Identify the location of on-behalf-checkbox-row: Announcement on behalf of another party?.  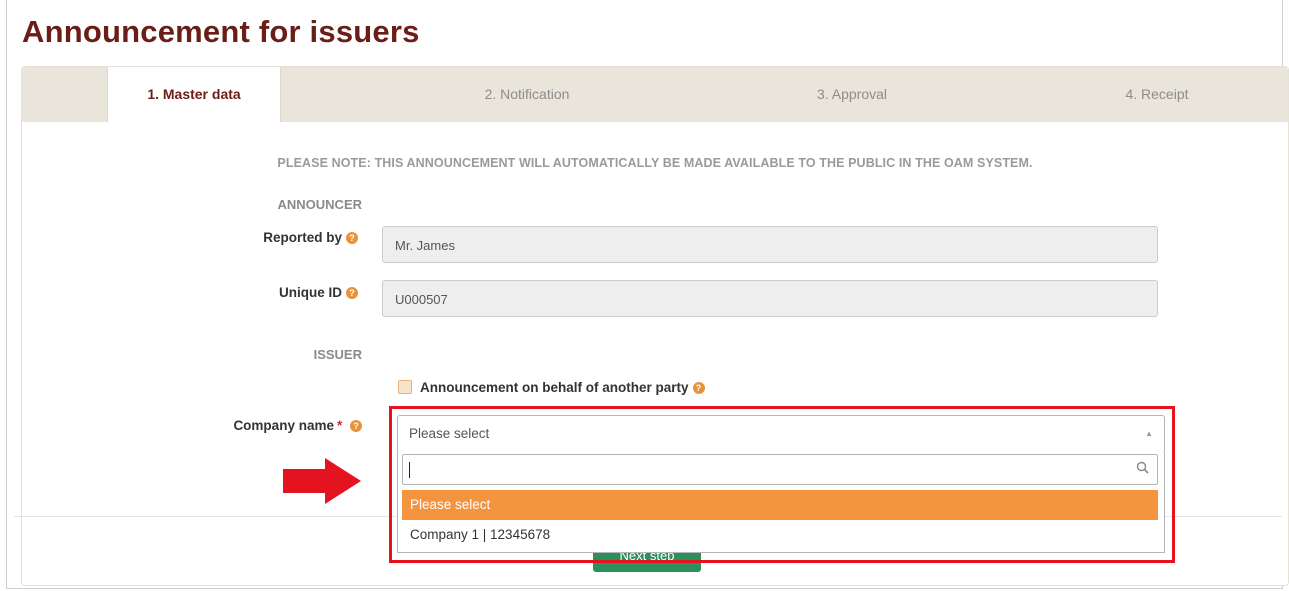
(551, 387).